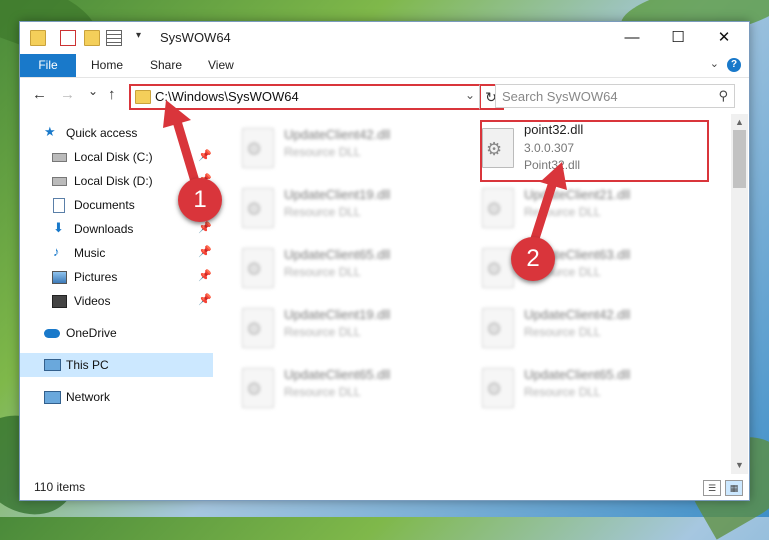 Image resolution: width=769 pixels, height=540 pixels. Describe the element at coordinates (533, 259) in the screenshot. I see `step-badge-2: 2` at that location.